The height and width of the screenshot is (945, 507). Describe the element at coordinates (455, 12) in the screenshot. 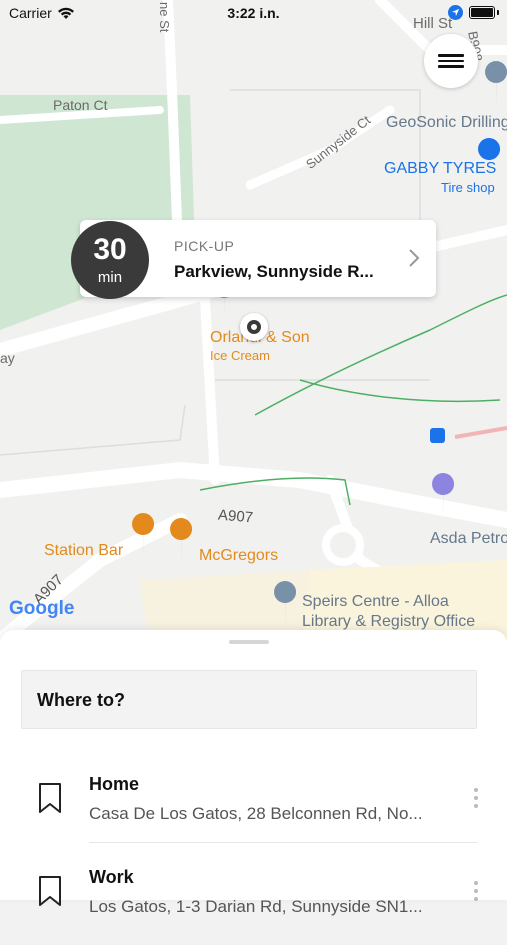

I see `location-arrow-icon` at that location.